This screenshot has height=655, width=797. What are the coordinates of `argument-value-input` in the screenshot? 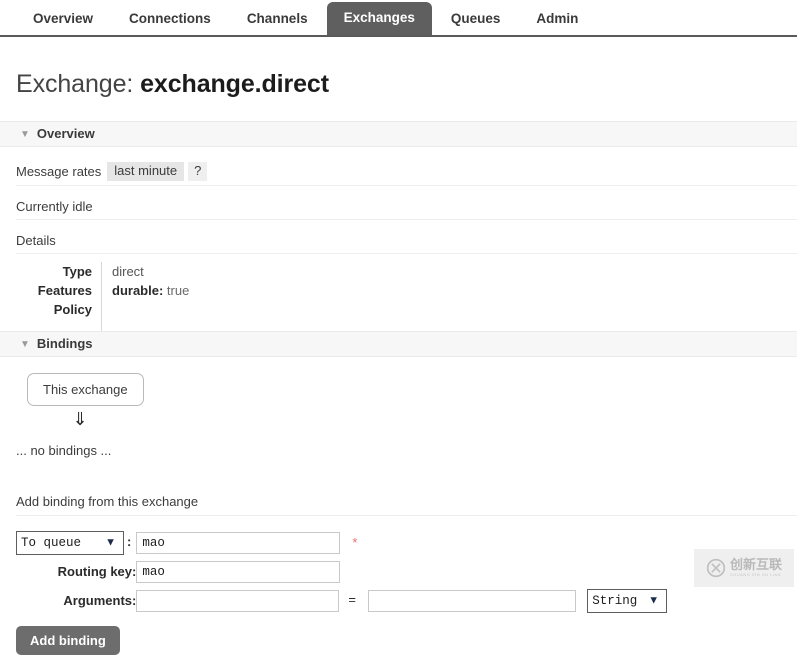 It's located at (471, 600).